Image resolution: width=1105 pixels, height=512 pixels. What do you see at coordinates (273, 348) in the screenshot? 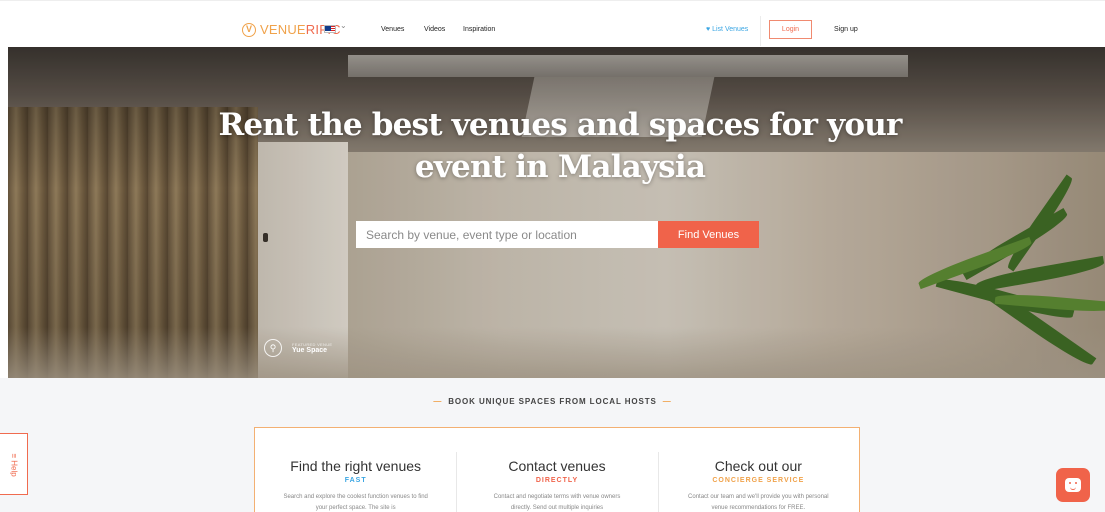
I see `map-pin-icon: ⚲` at bounding box center [273, 348].